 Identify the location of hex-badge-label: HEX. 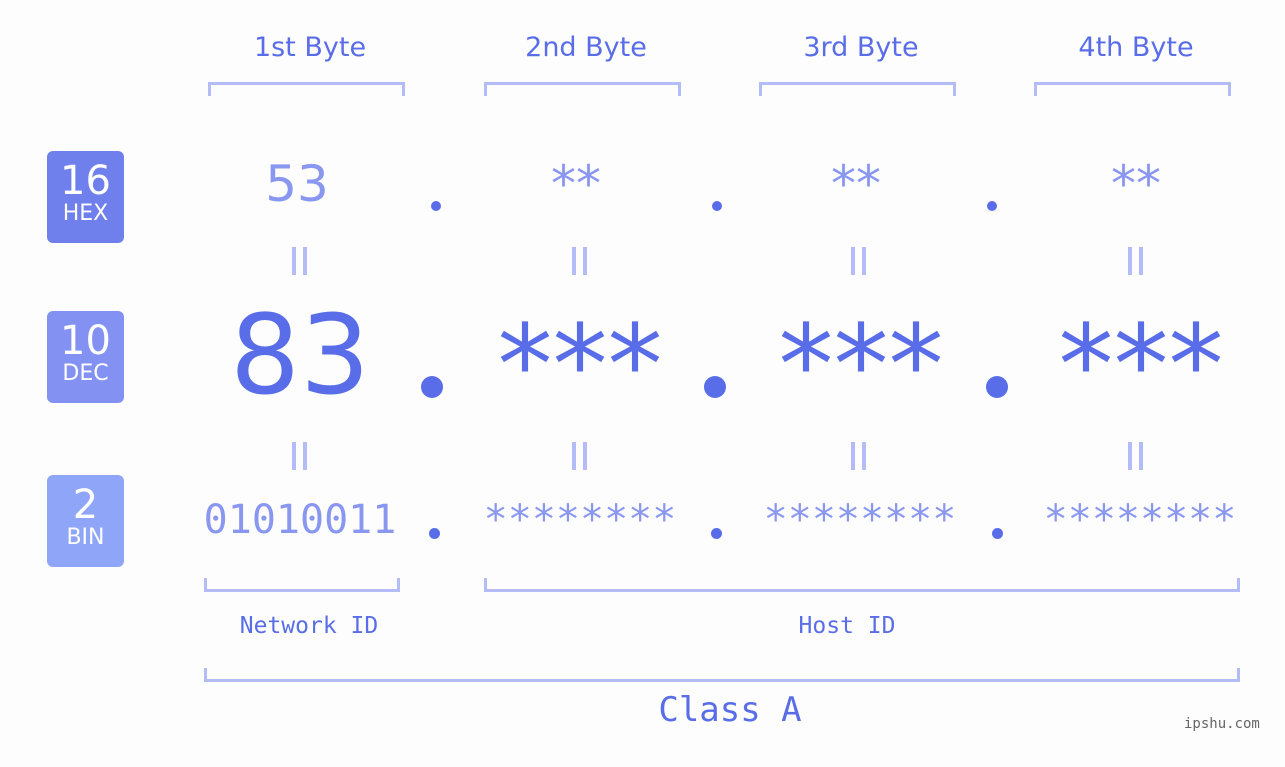
(85, 213).